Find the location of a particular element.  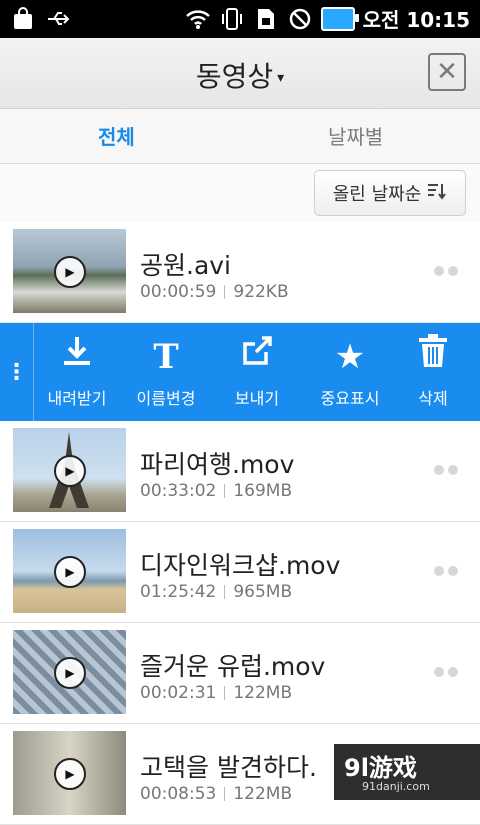

video-meta: 00:00:59 922KB is located at coordinates (214, 292).